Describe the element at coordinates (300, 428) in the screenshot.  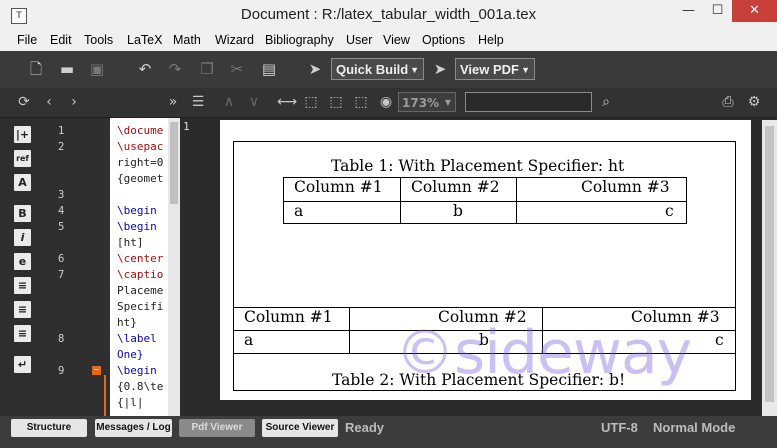
I see `tab-source-viewer: Source Viewer` at that location.